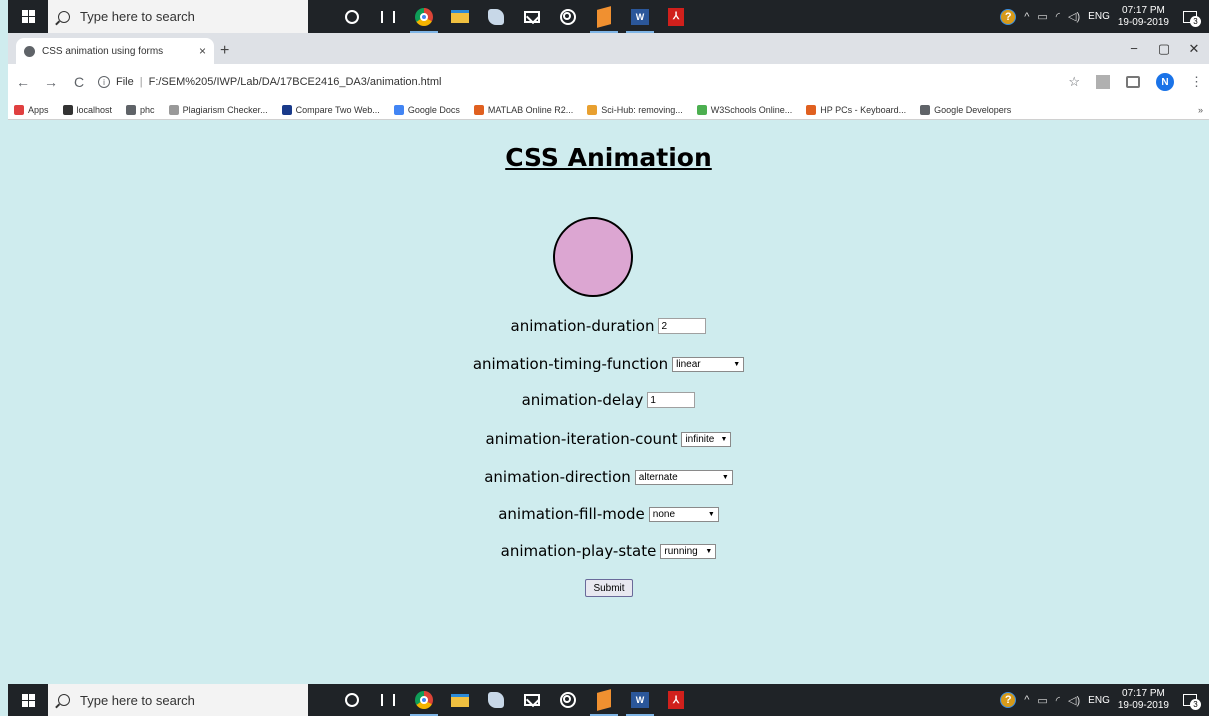 The width and height of the screenshot is (1209, 716). Describe the element at coordinates (688, 551) in the screenshot. I see `play-select: running ▼` at that location.